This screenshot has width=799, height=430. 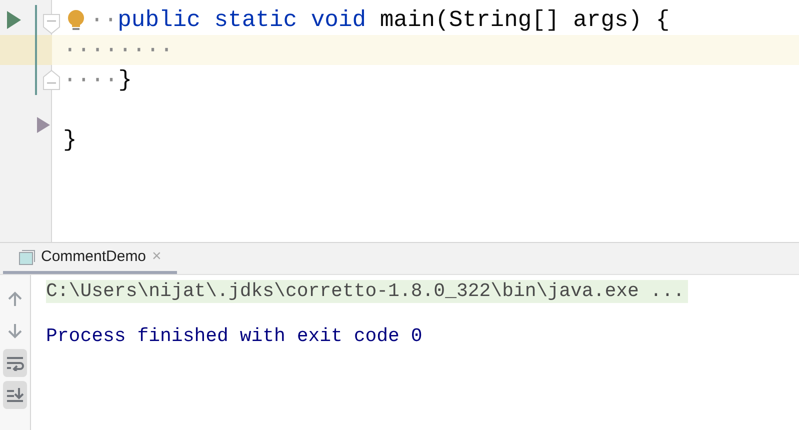 I want to click on soft-wrap-icon, so click(x=15, y=363).